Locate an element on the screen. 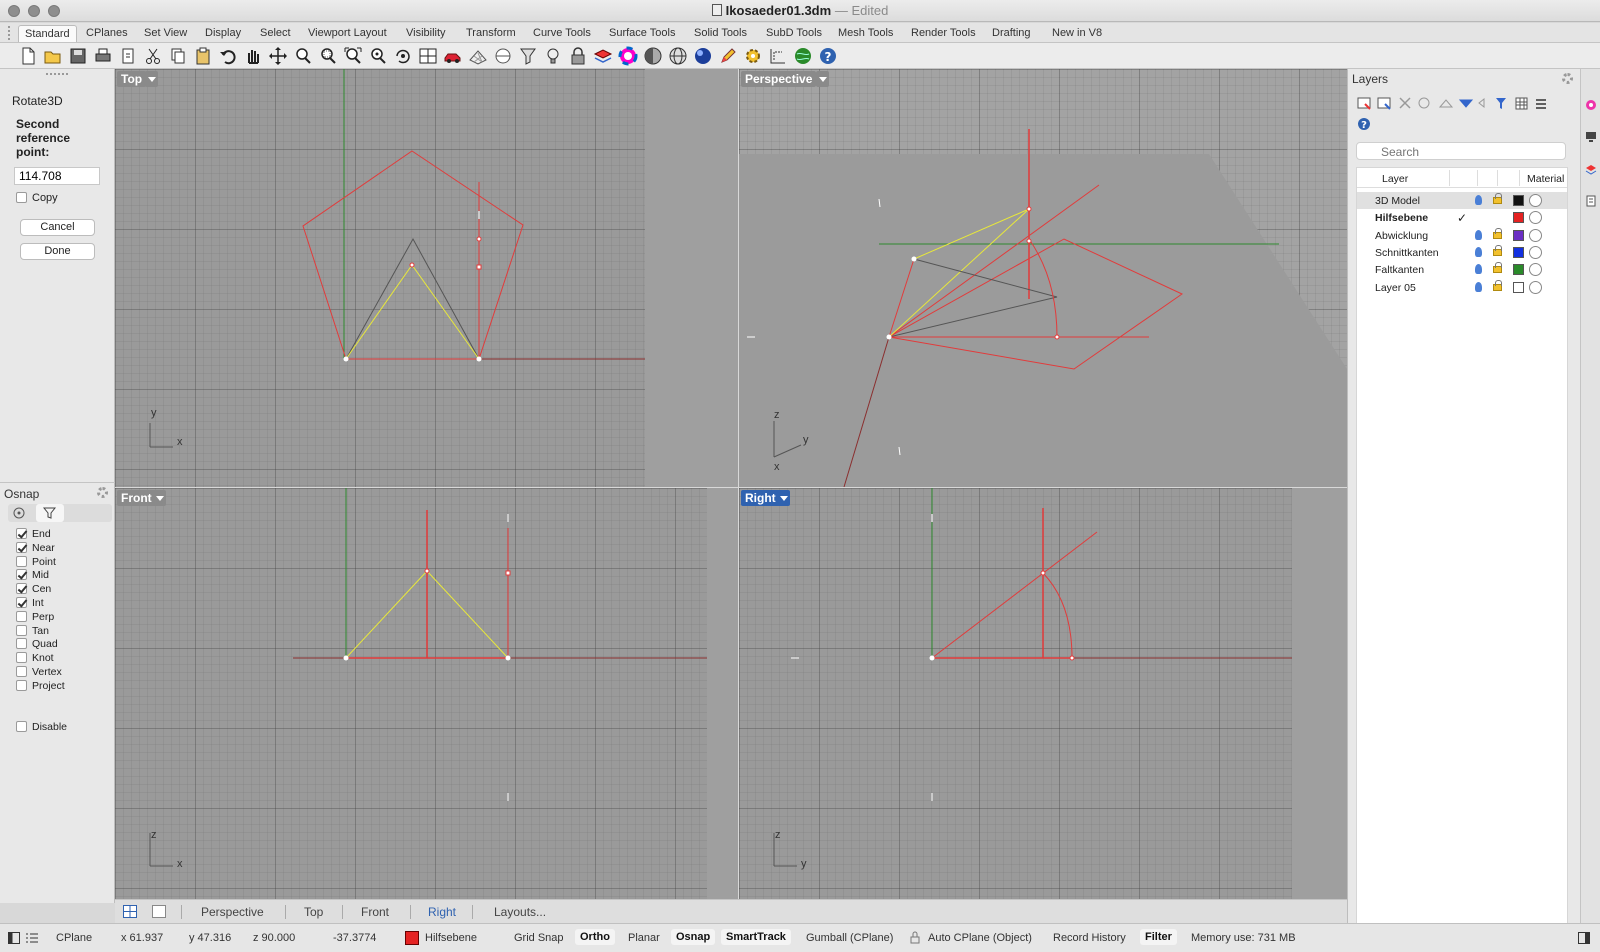 The width and height of the screenshot is (1600, 952). osnap-item-point: Point is located at coordinates (36, 561).